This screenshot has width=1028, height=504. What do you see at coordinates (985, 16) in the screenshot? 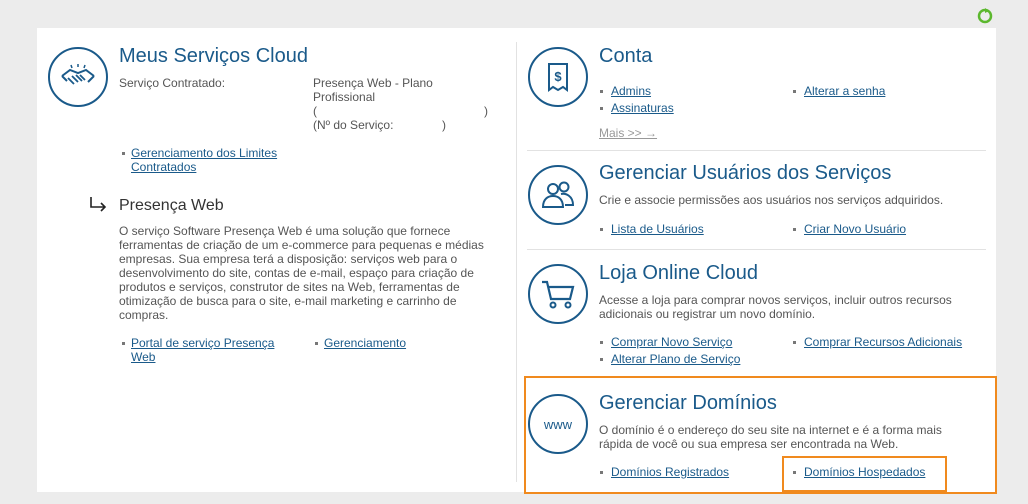
I see `refresh-icon` at bounding box center [985, 16].